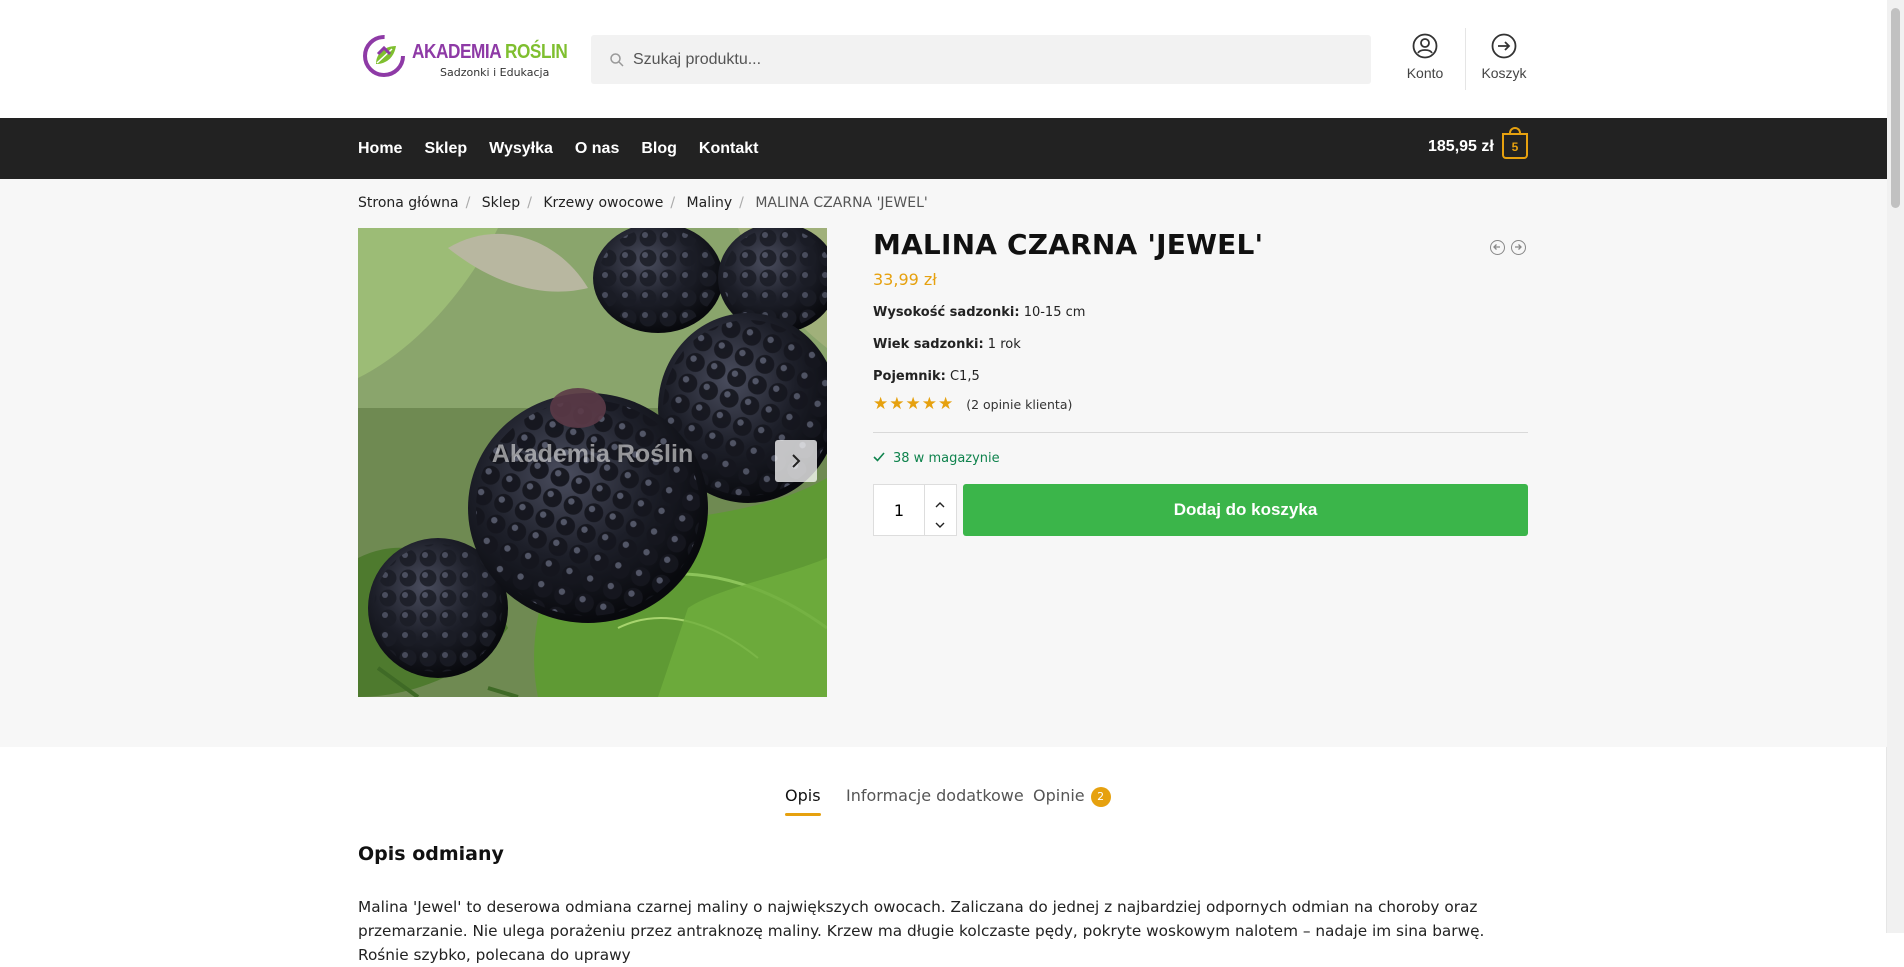 This screenshot has height=967, width=1904. I want to click on logo-brand: AKADEMIA ROŚLIN, so click(490, 52).